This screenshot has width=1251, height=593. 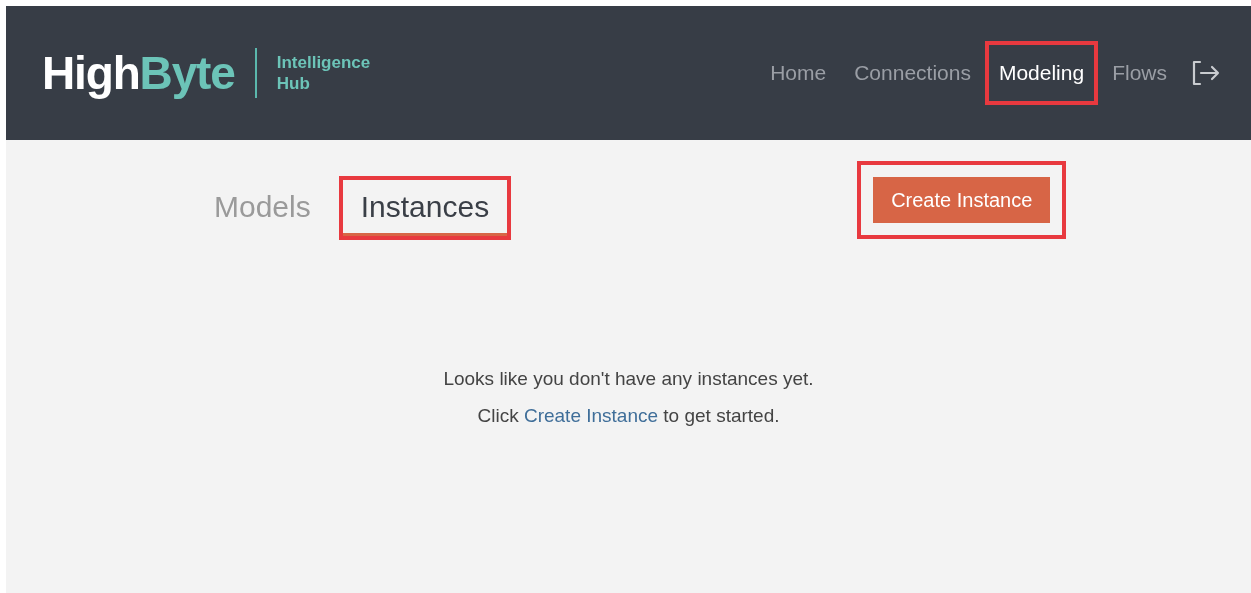 I want to click on nav-link: Connections, so click(x=912, y=73).